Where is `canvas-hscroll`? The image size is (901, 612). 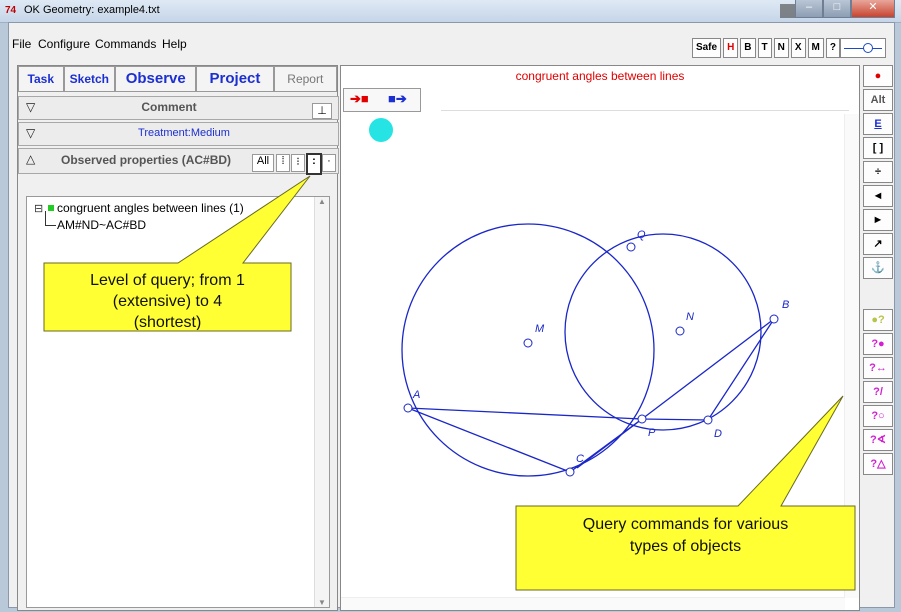
canvas-hscroll is located at coordinates (593, 603).